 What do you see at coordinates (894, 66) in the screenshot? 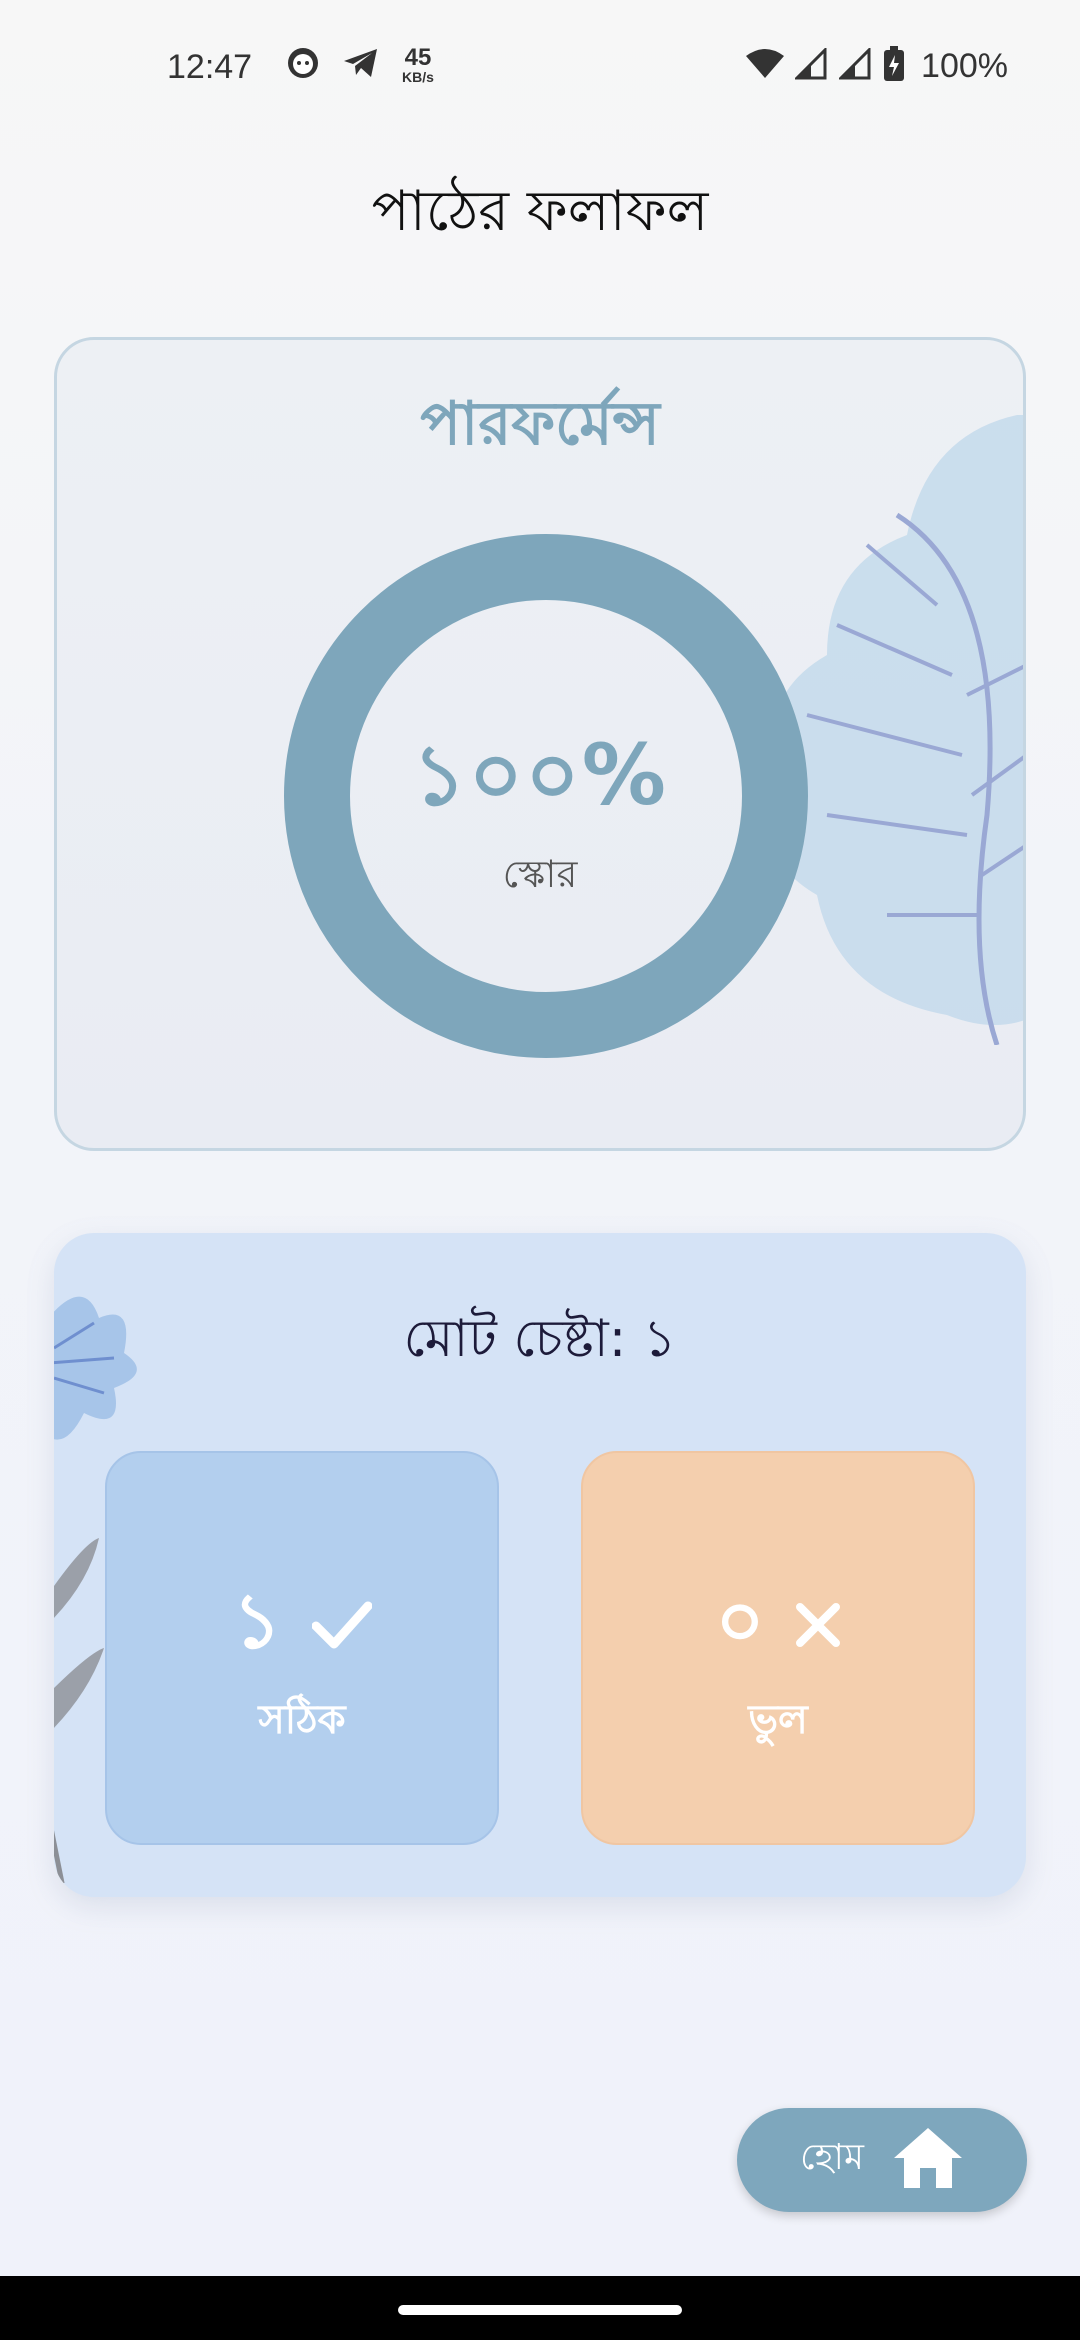
I see `battery-charging-icon` at bounding box center [894, 66].